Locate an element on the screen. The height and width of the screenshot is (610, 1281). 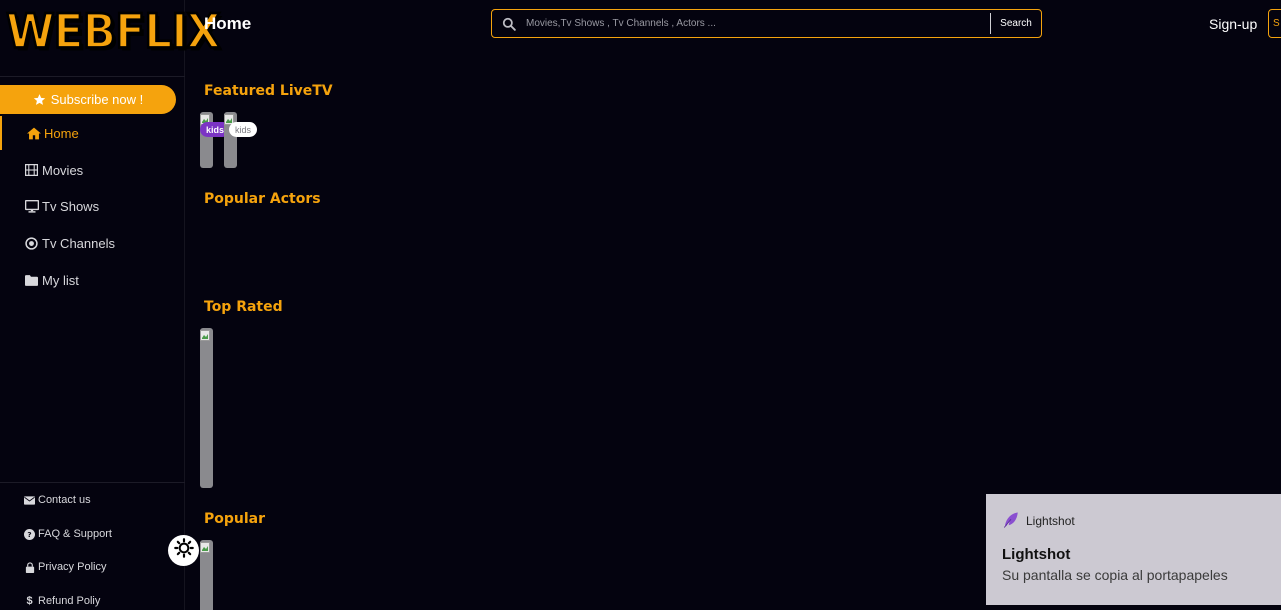
folder-icon is located at coordinates (31, 280).